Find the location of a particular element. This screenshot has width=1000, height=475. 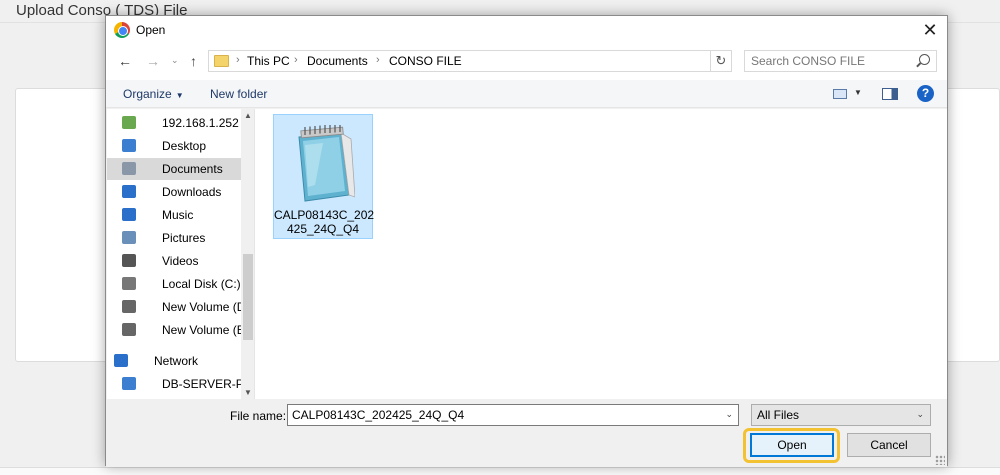

command-toolbar: Organize ▼ New folder ▼ ? is located at coordinates (526, 94).